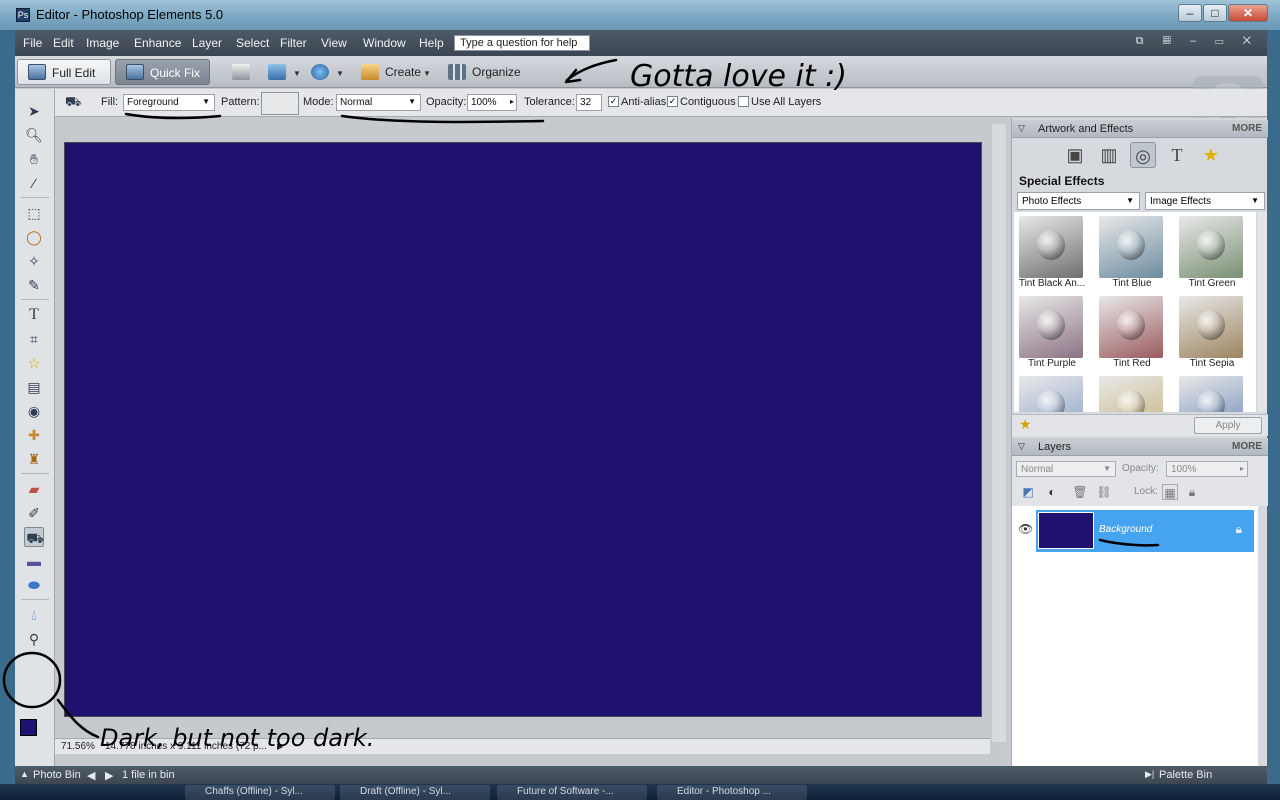 This screenshot has height=800, width=1280. What do you see at coordinates (384, 43) in the screenshot?
I see `menu-window: Window` at bounding box center [384, 43].